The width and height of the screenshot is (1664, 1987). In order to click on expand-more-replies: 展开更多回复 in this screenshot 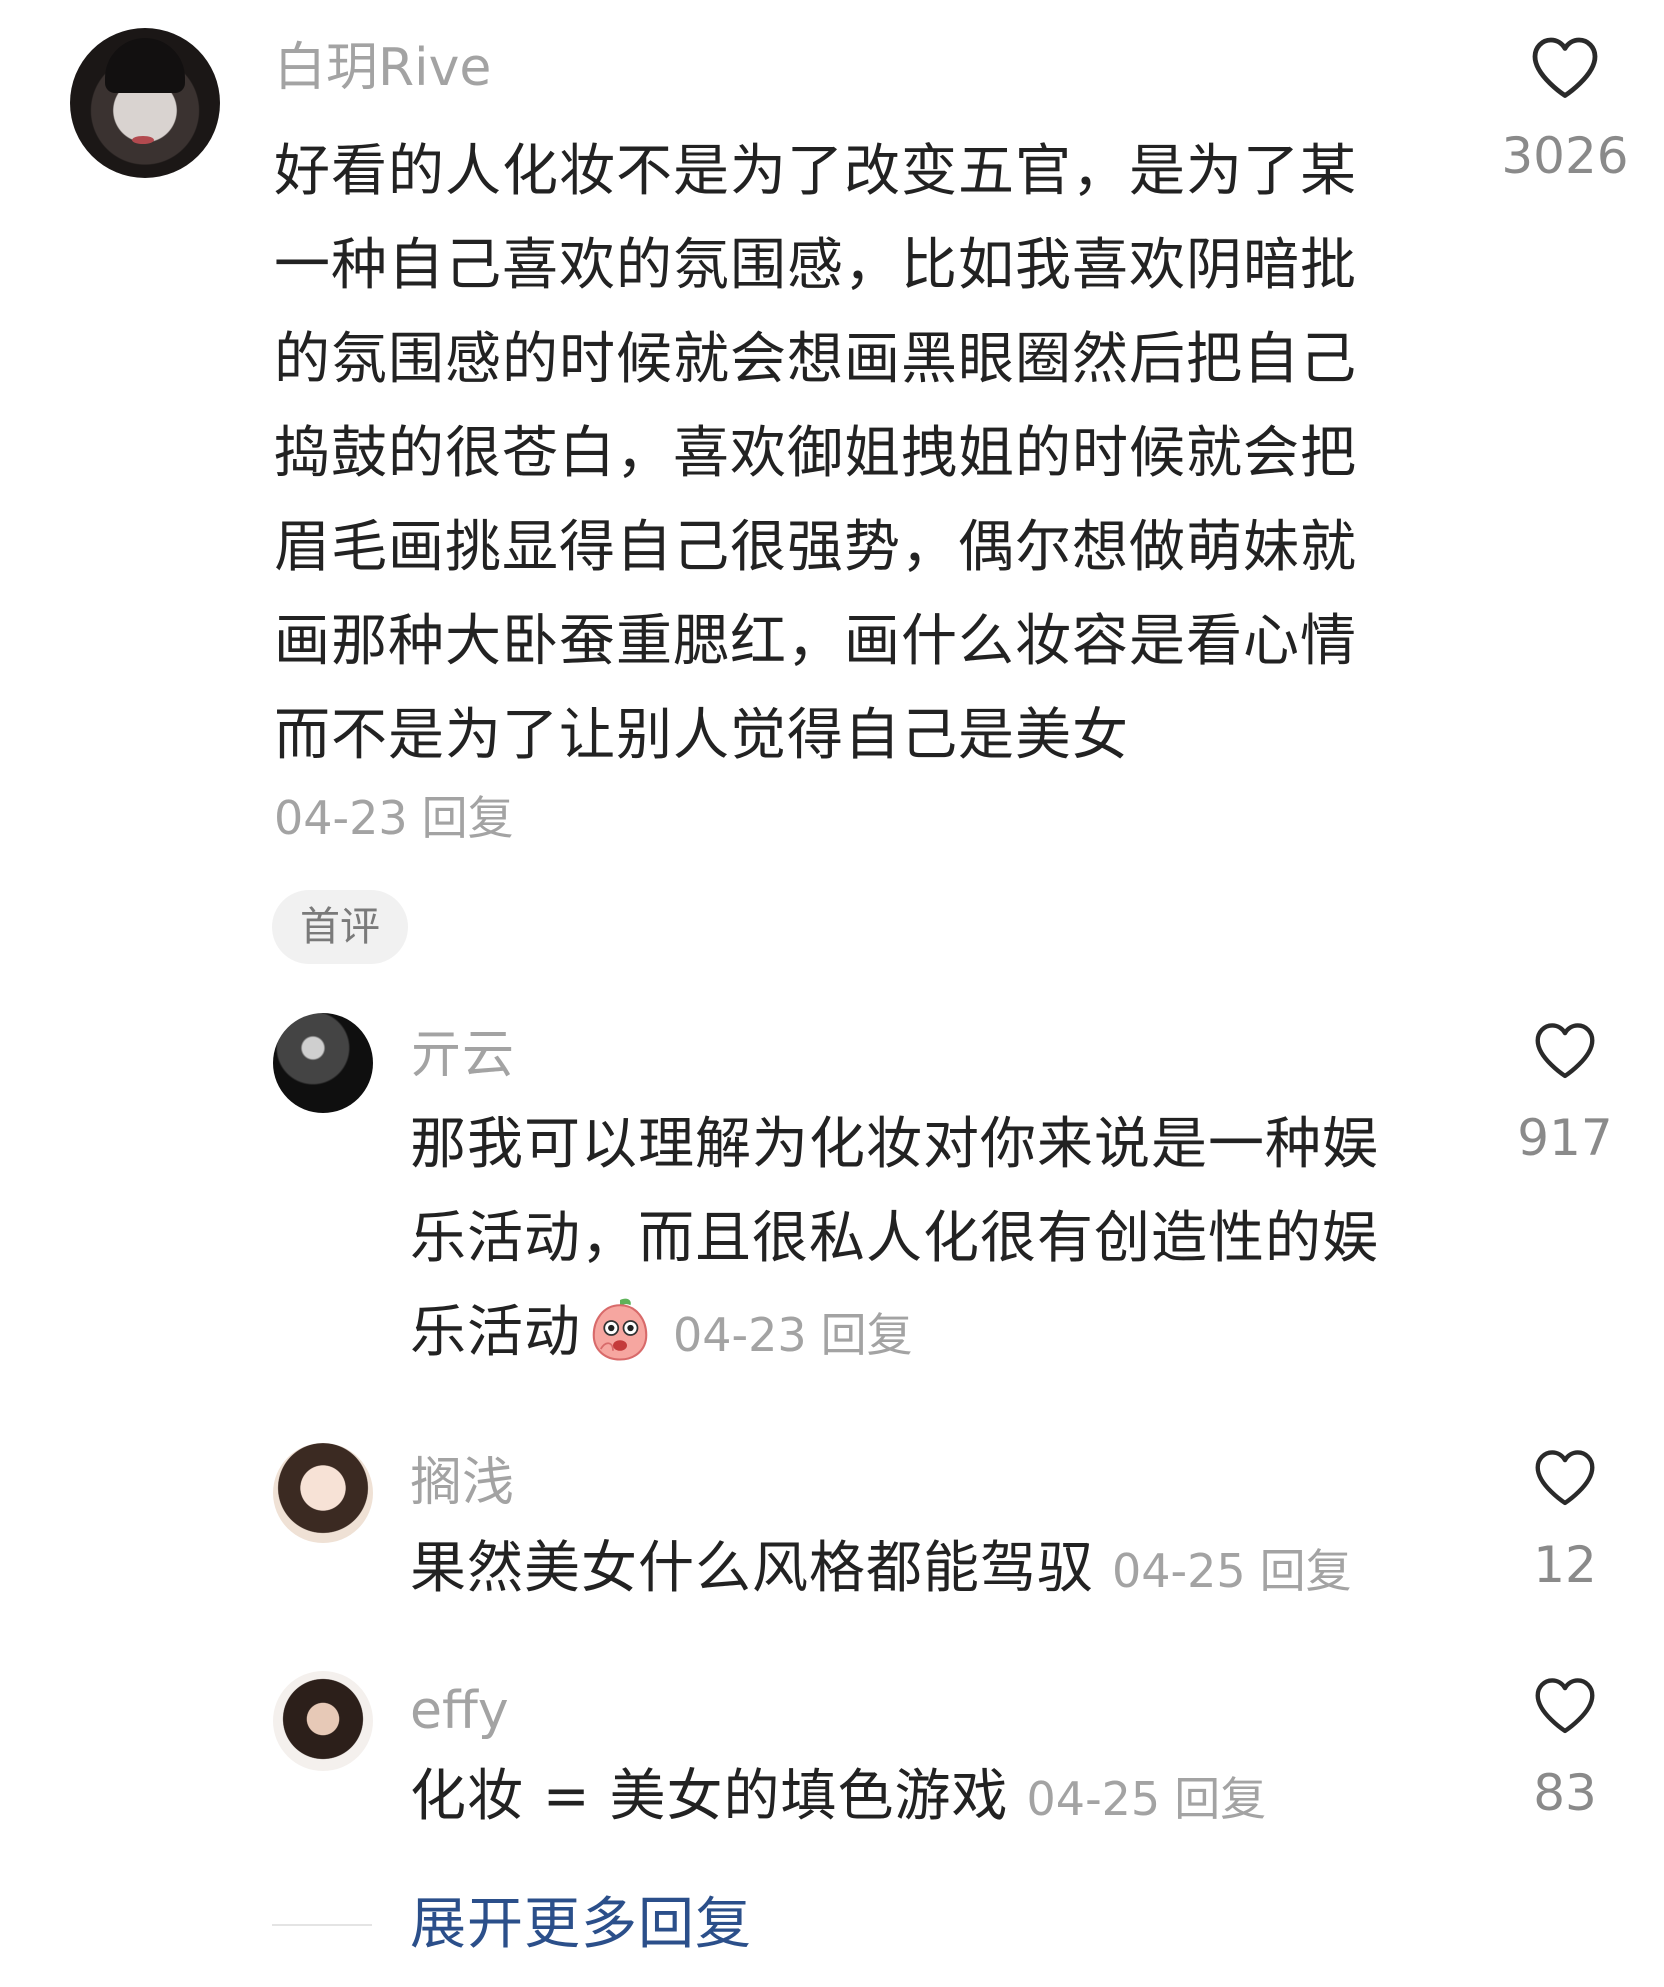, I will do `click(572, 1925)`.